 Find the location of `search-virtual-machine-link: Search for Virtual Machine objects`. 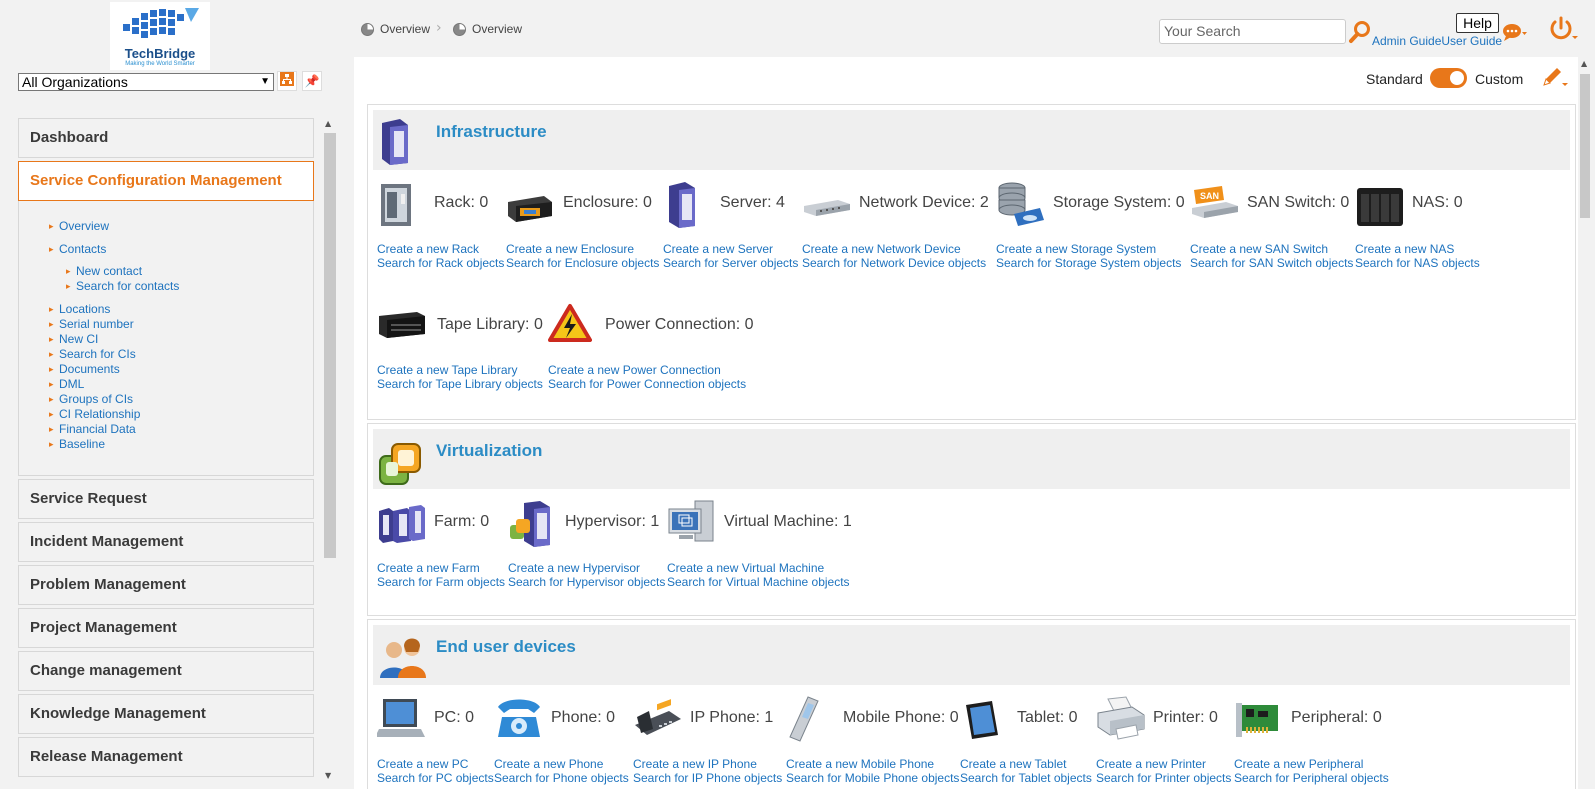

search-virtual-machine-link: Search for Virtual Machine objects is located at coordinates (758, 582).